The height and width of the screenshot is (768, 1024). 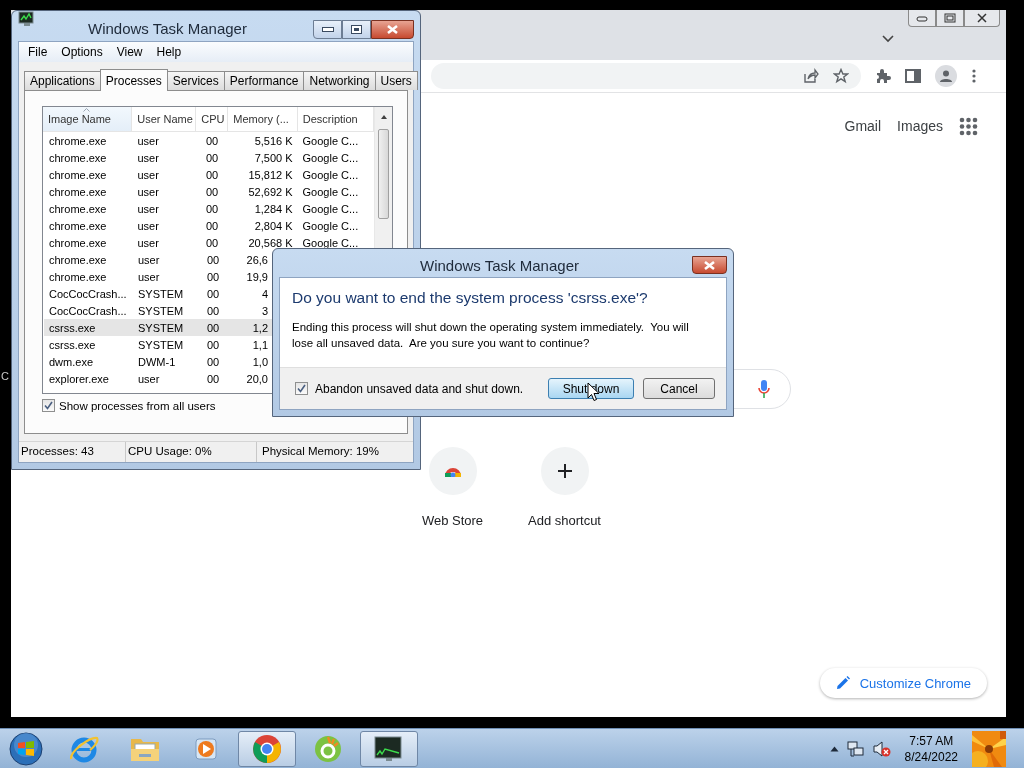 What do you see at coordinates (264, 310) in the screenshot?
I see `table-cell-text: 3` at bounding box center [264, 310].